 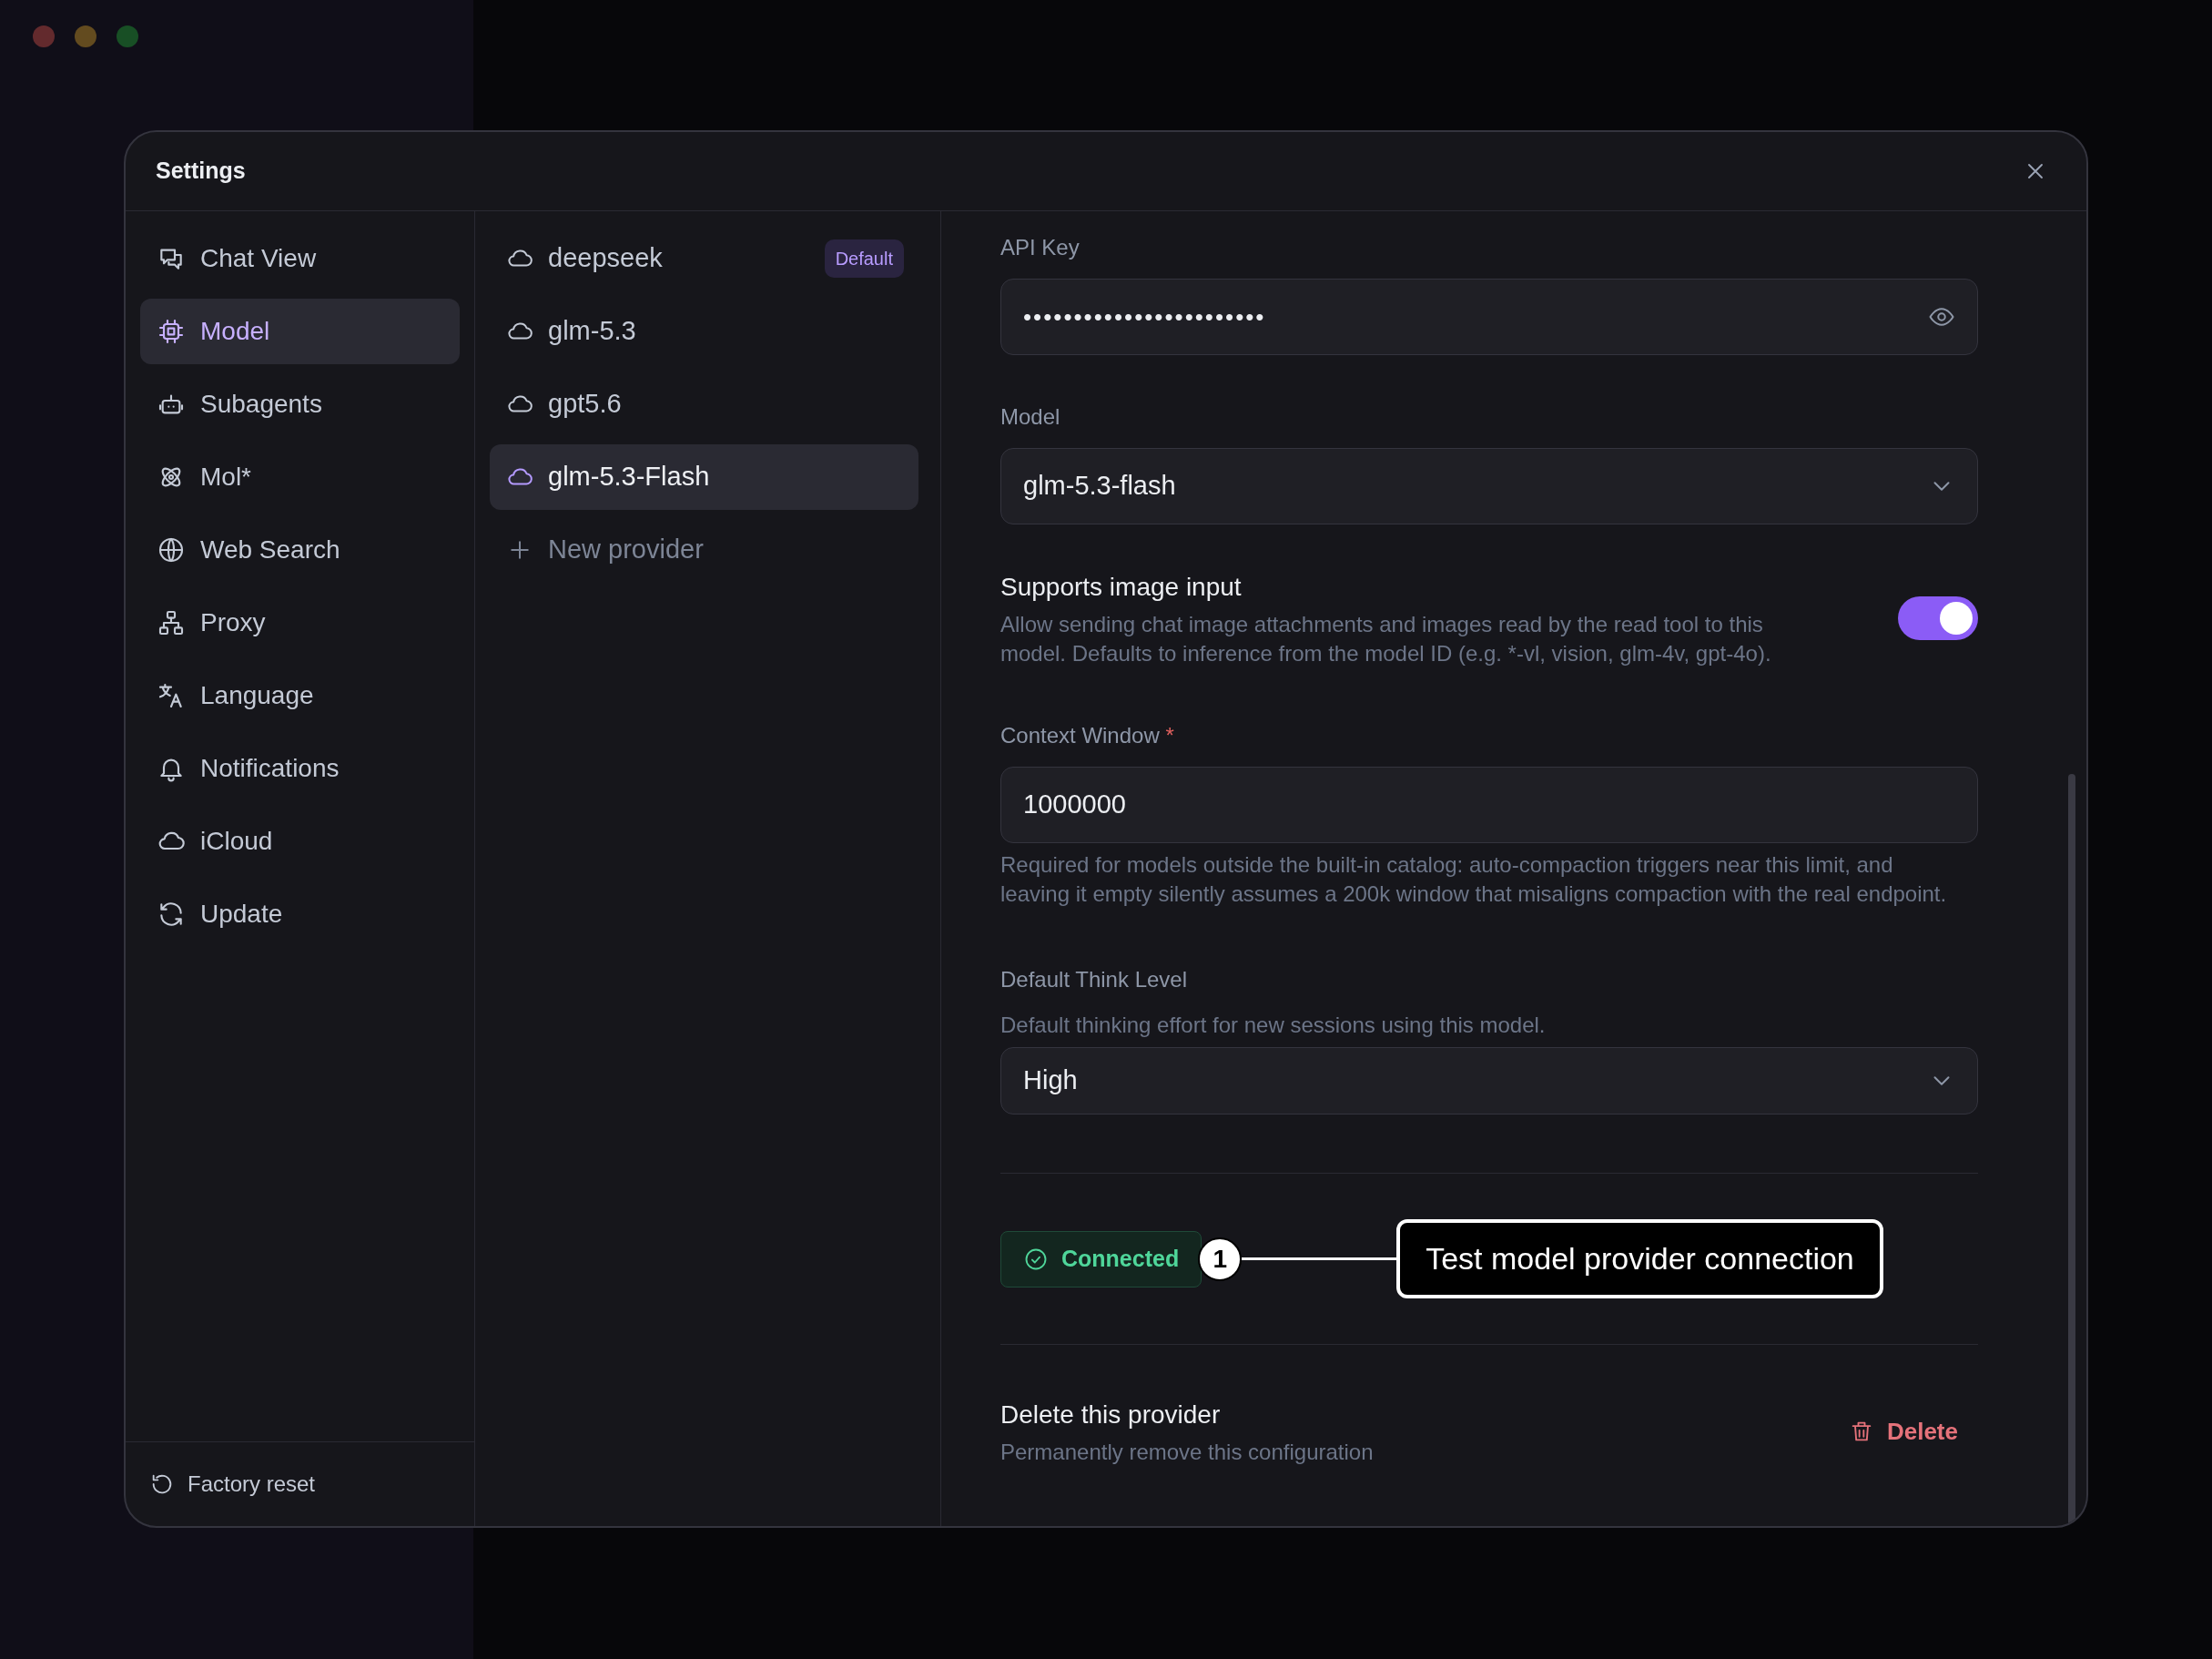 What do you see at coordinates (704, 331) in the screenshot?
I see `provider-item: glm-5.3` at bounding box center [704, 331].